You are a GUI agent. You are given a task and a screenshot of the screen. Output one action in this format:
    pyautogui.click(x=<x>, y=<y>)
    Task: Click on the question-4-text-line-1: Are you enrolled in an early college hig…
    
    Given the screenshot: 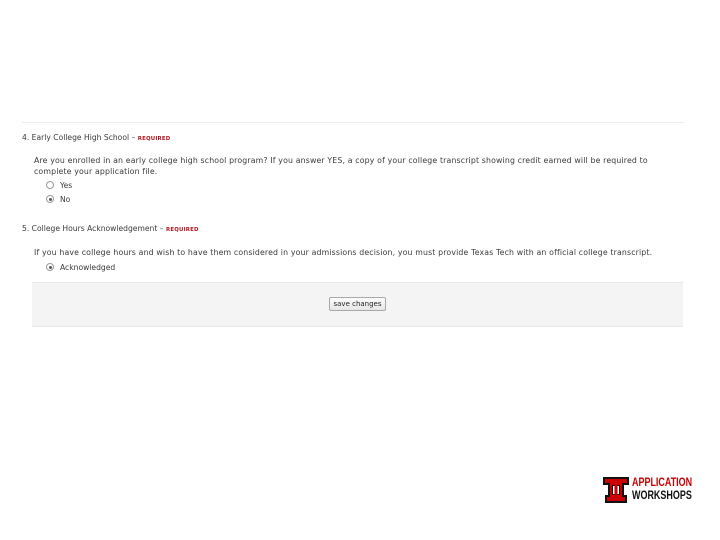 What is the action you would take?
    pyautogui.click(x=341, y=160)
    